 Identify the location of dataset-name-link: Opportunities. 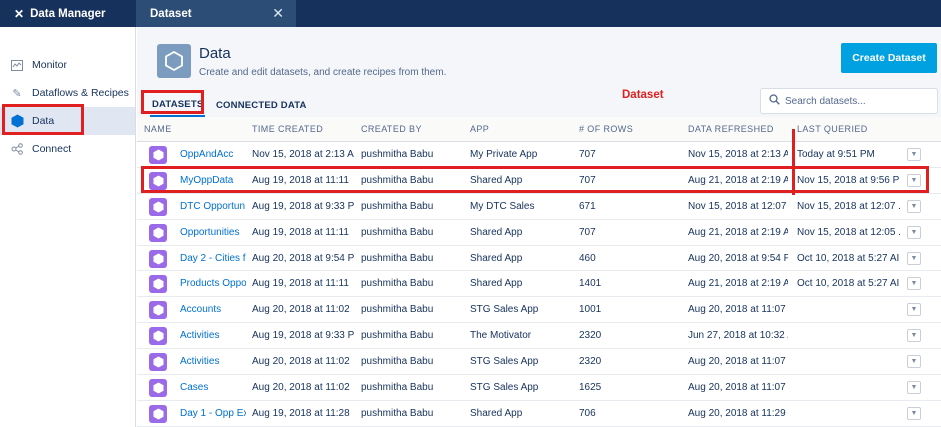
(213, 232).